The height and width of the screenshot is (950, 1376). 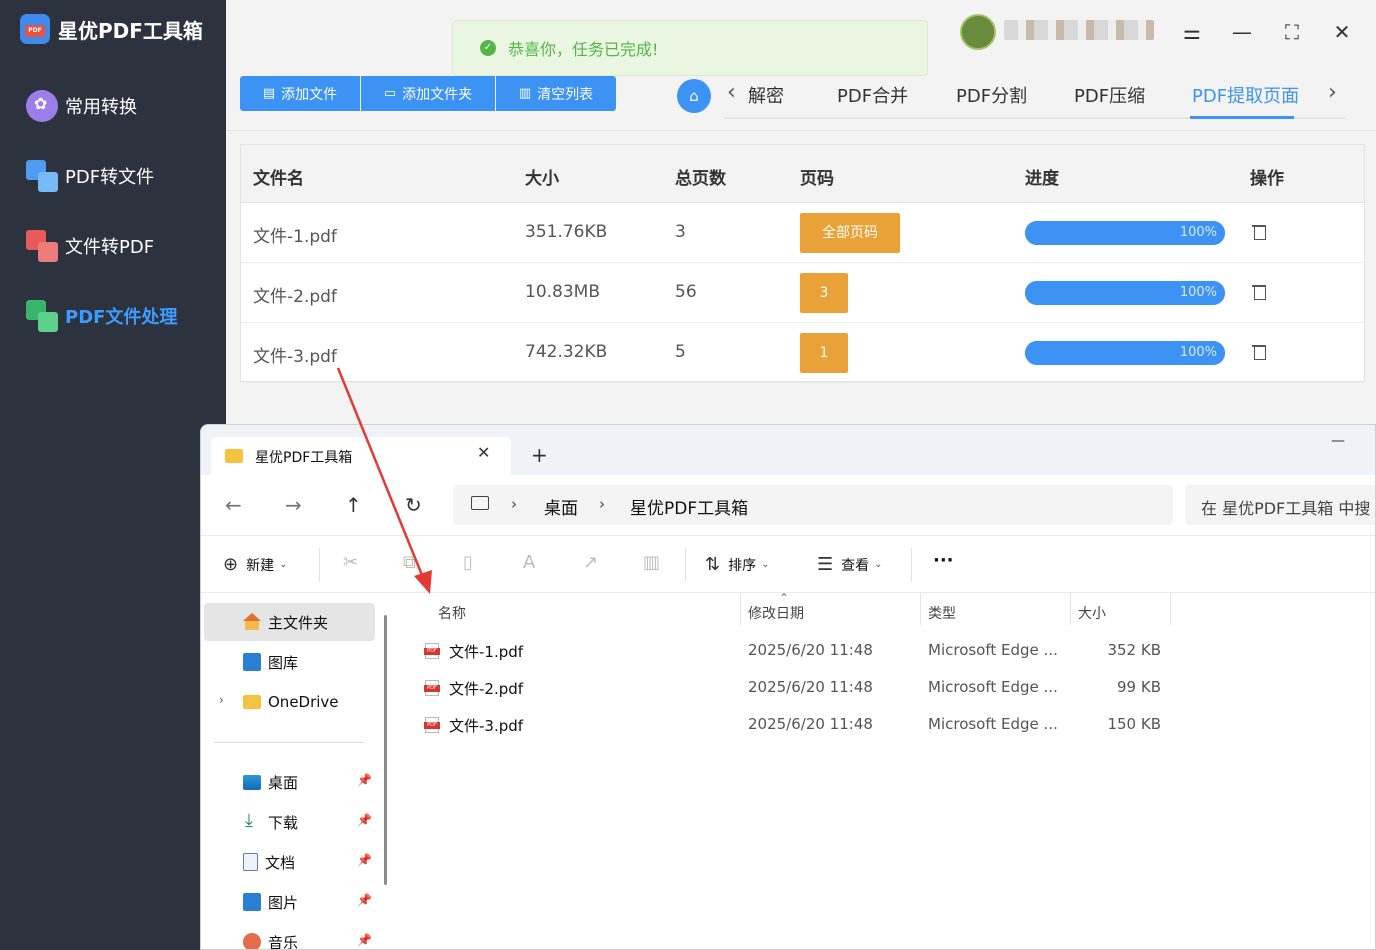 What do you see at coordinates (293, 505) in the screenshot?
I see `forward-arrow-icon: →` at bounding box center [293, 505].